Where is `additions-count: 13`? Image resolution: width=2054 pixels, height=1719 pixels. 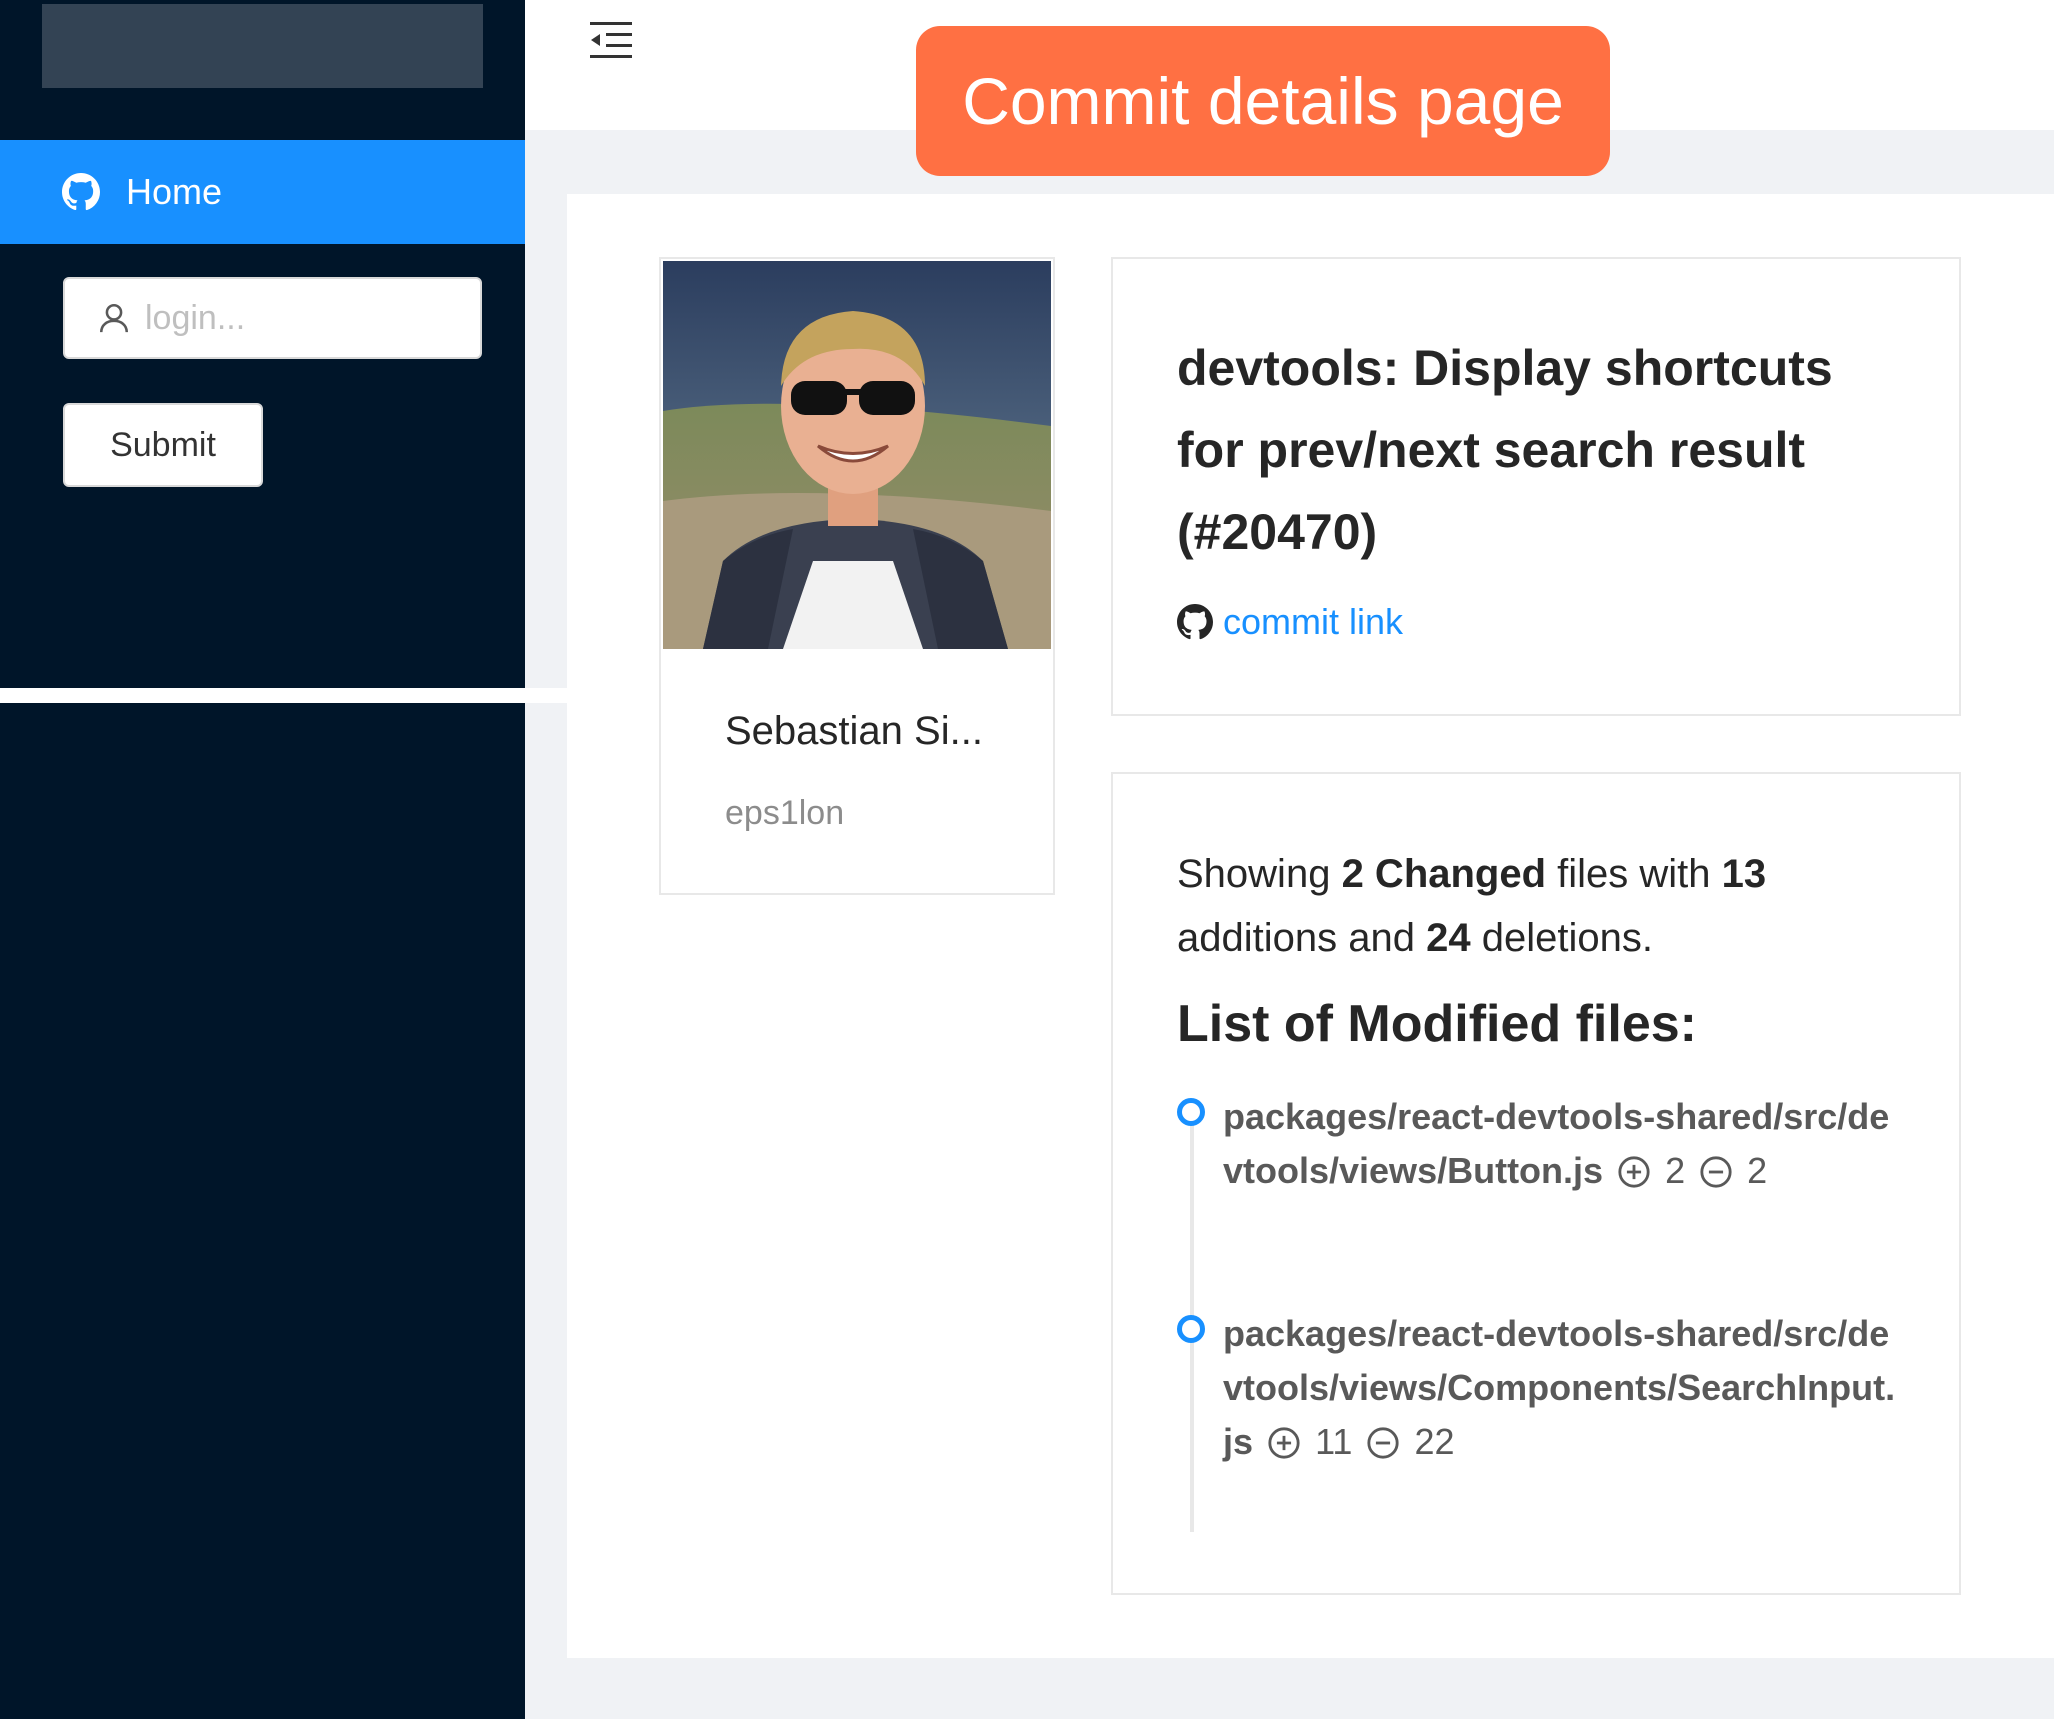
additions-count: 13 is located at coordinates (1744, 874).